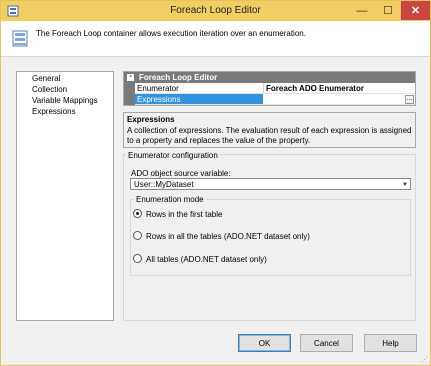 The width and height of the screenshot is (431, 366). What do you see at coordinates (264, 343) in the screenshot?
I see `ok-button: OK` at bounding box center [264, 343].